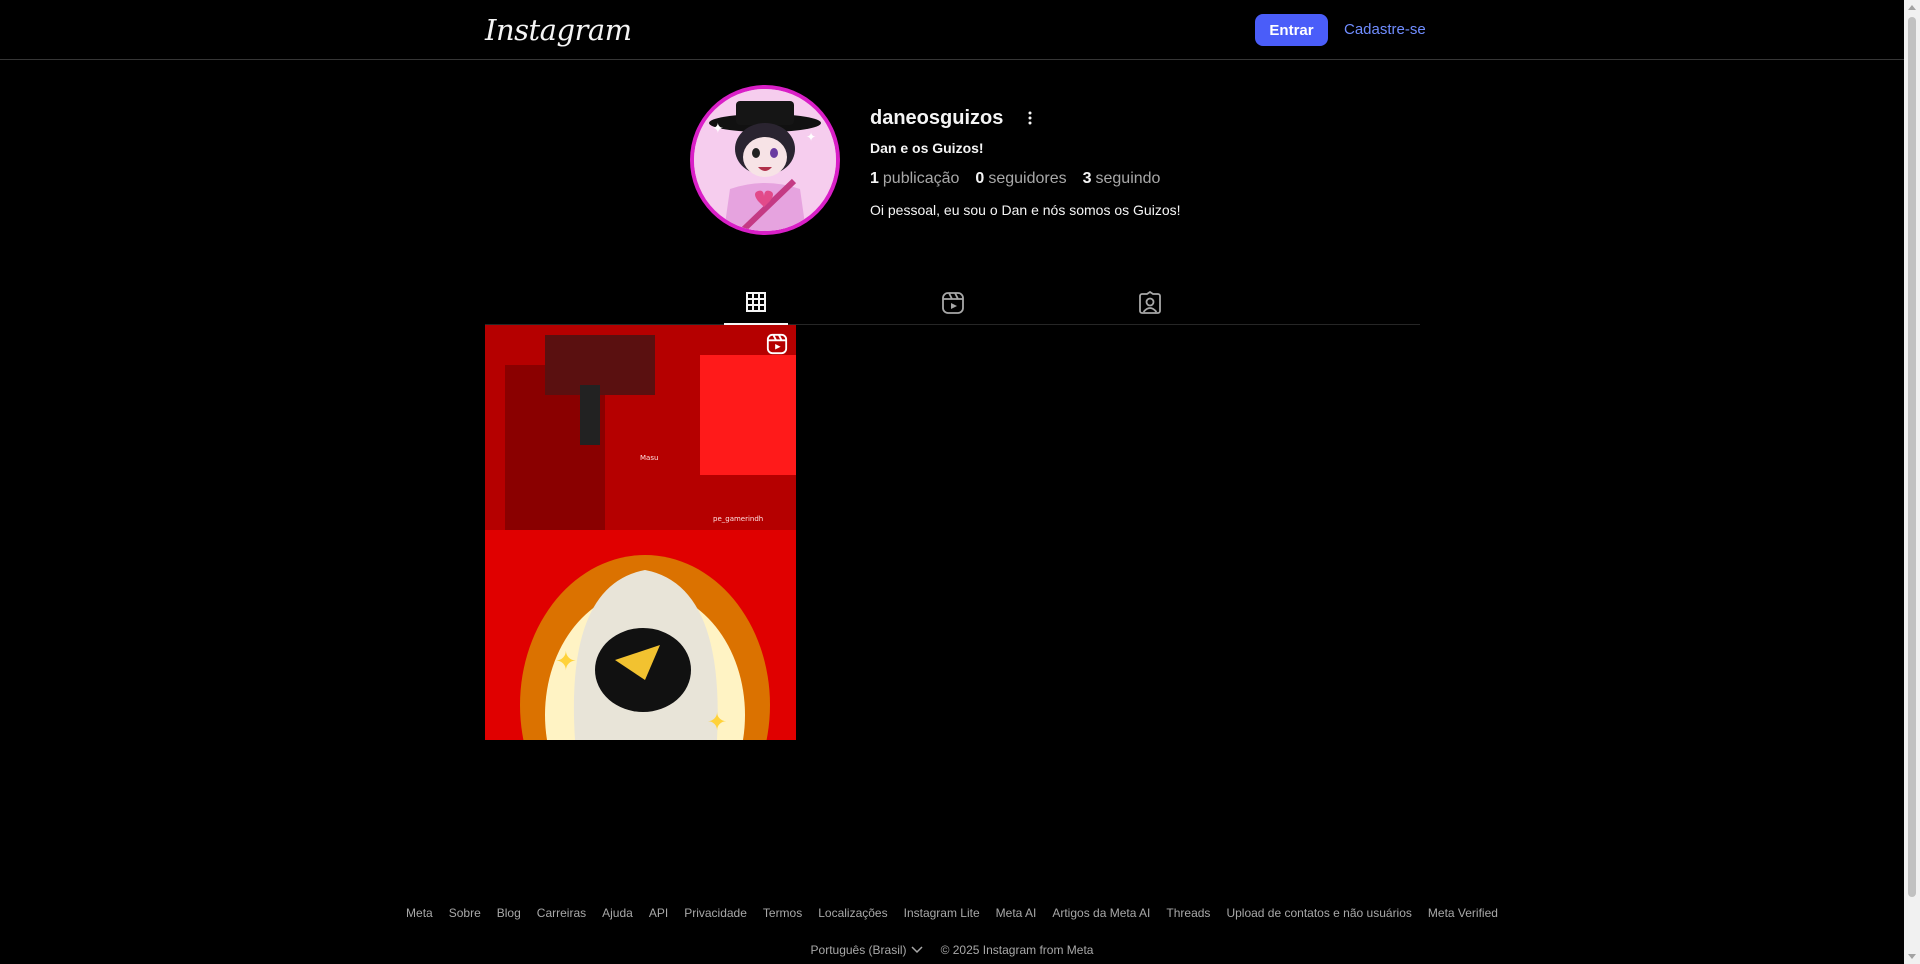 The height and width of the screenshot is (964, 1920). What do you see at coordinates (1912, 457) in the screenshot?
I see `scroll-thumb` at bounding box center [1912, 457].